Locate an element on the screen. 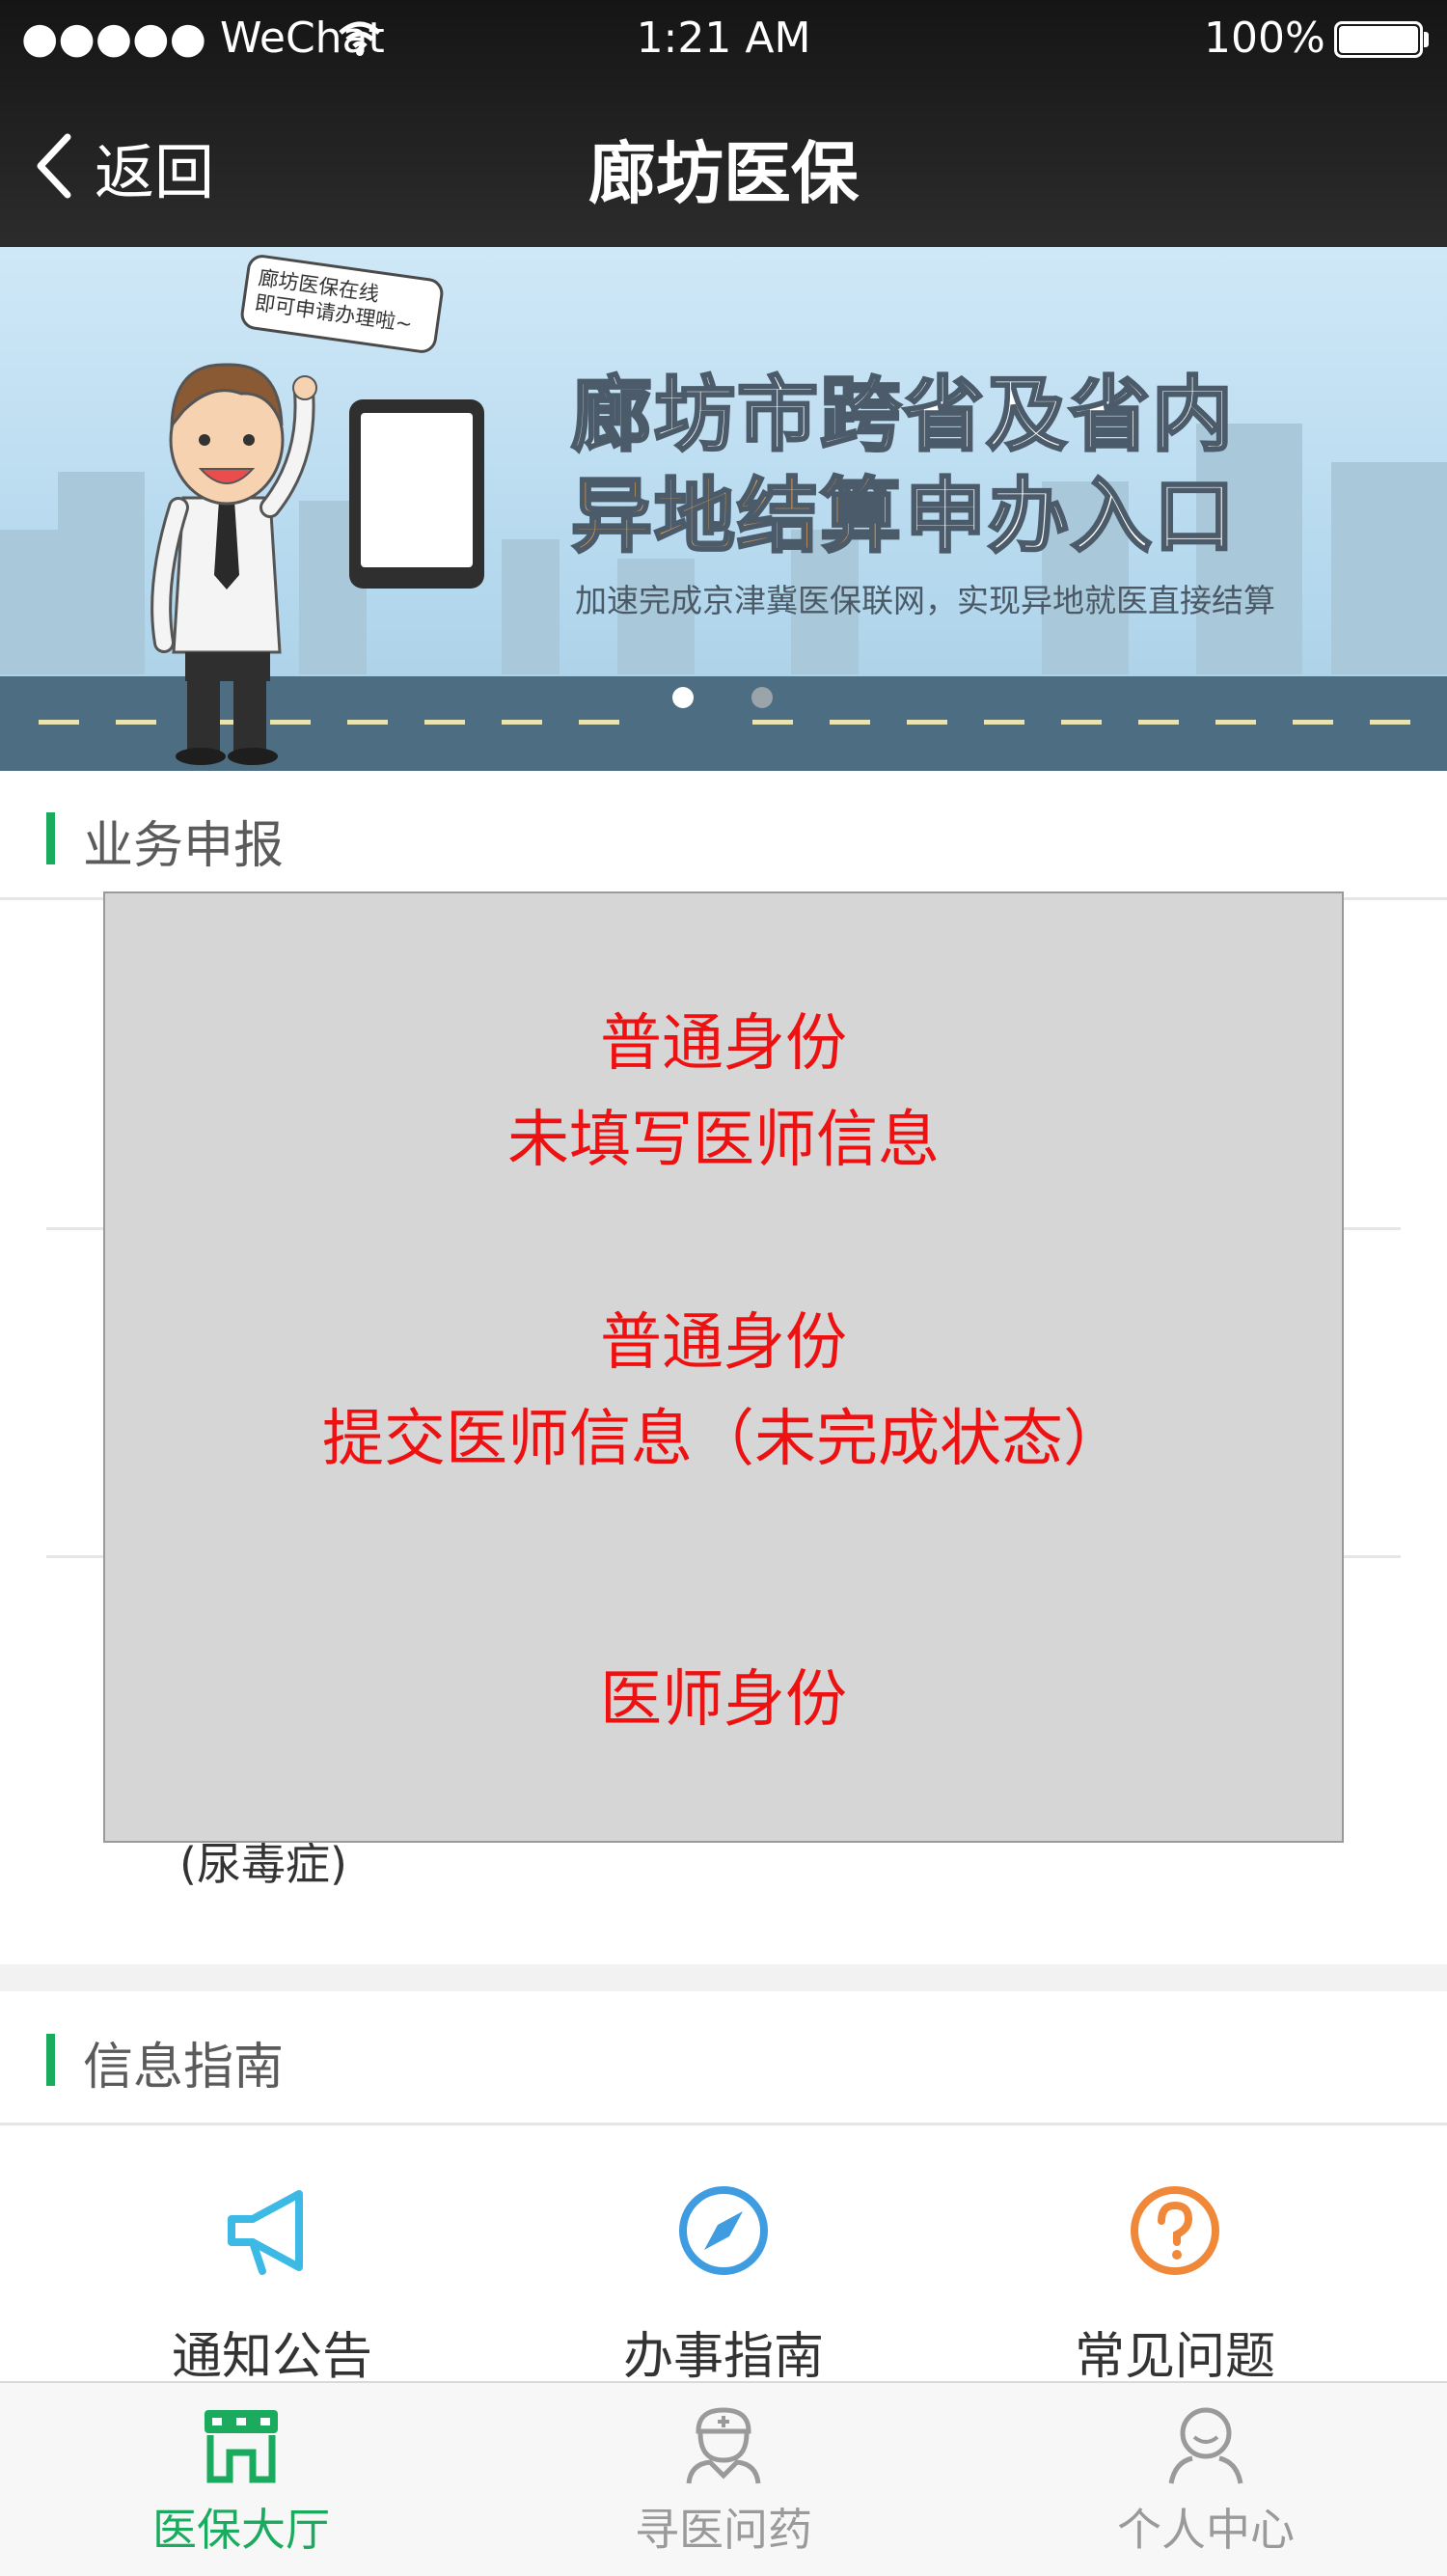  guide-label-faq: 常见问题 is located at coordinates (1175, 2352).